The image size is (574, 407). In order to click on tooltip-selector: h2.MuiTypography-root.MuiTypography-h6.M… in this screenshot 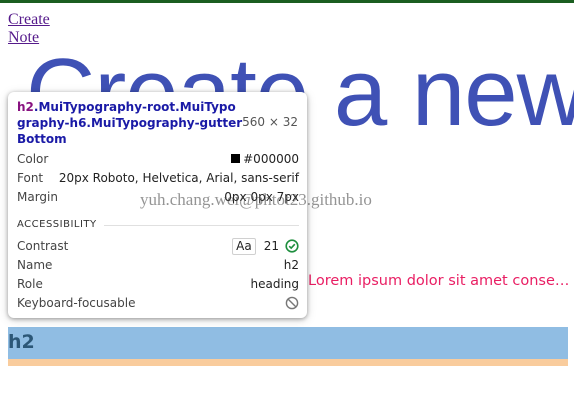, I will do `click(130, 123)`.